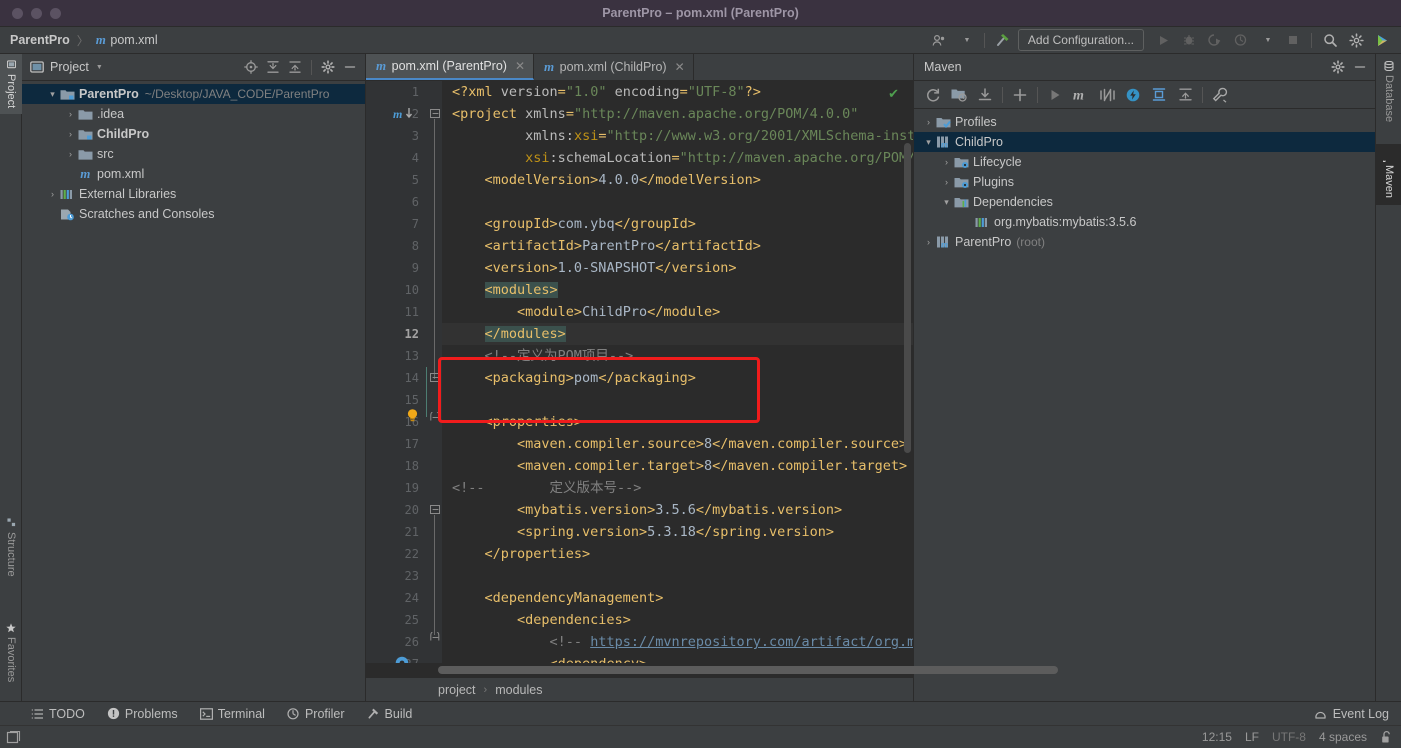 This screenshot has width=1401, height=748. Describe the element at coordinates (316, 714) in the screenshot. I see `tool-bar-item-profiler: Profiler` at that location.